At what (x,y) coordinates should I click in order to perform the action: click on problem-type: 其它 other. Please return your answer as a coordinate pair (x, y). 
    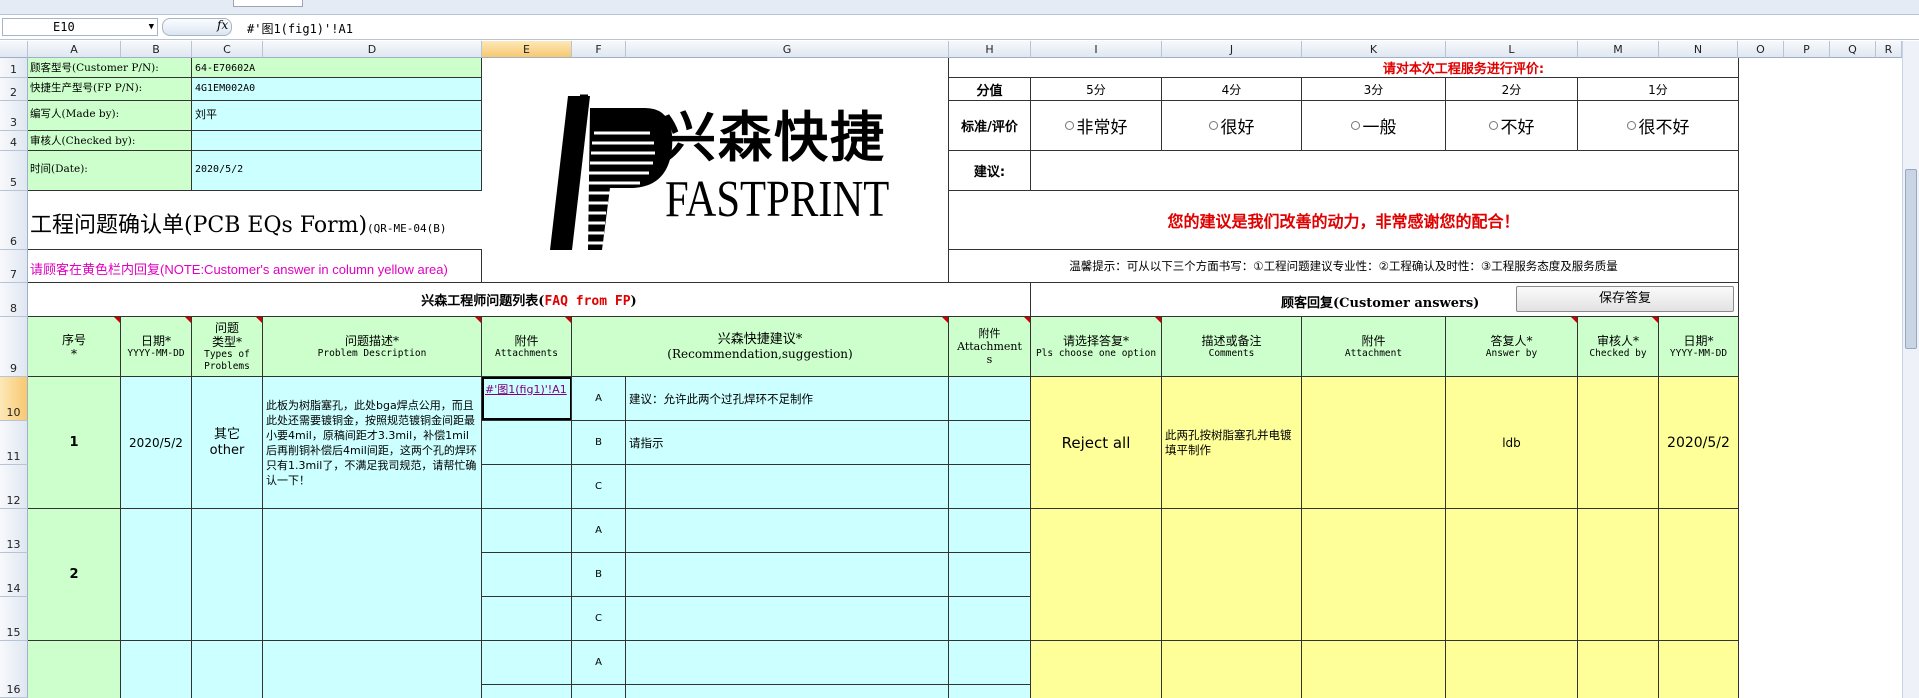
    Looking at the image, I should click on (227, 443).